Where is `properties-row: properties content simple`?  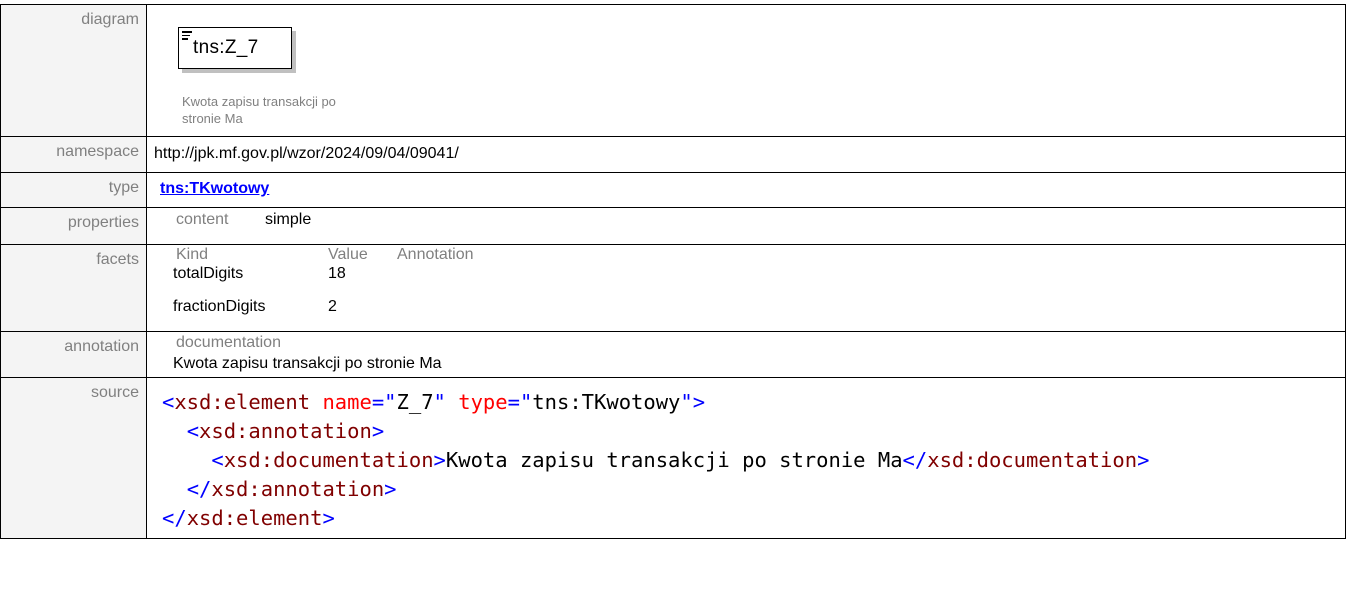 properties-row: properties content simple is located at coordinates (673, 226).